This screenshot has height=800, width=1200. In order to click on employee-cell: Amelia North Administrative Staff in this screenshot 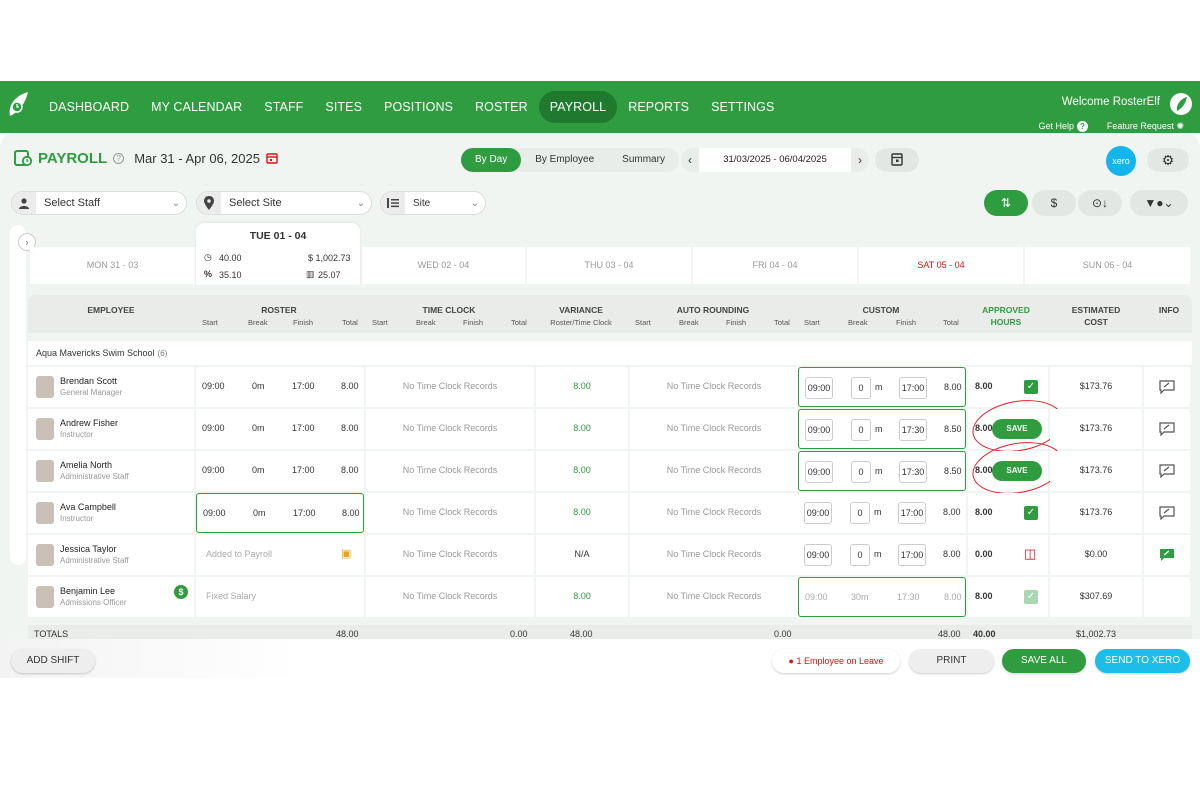, I will do `click(111, 471)`.